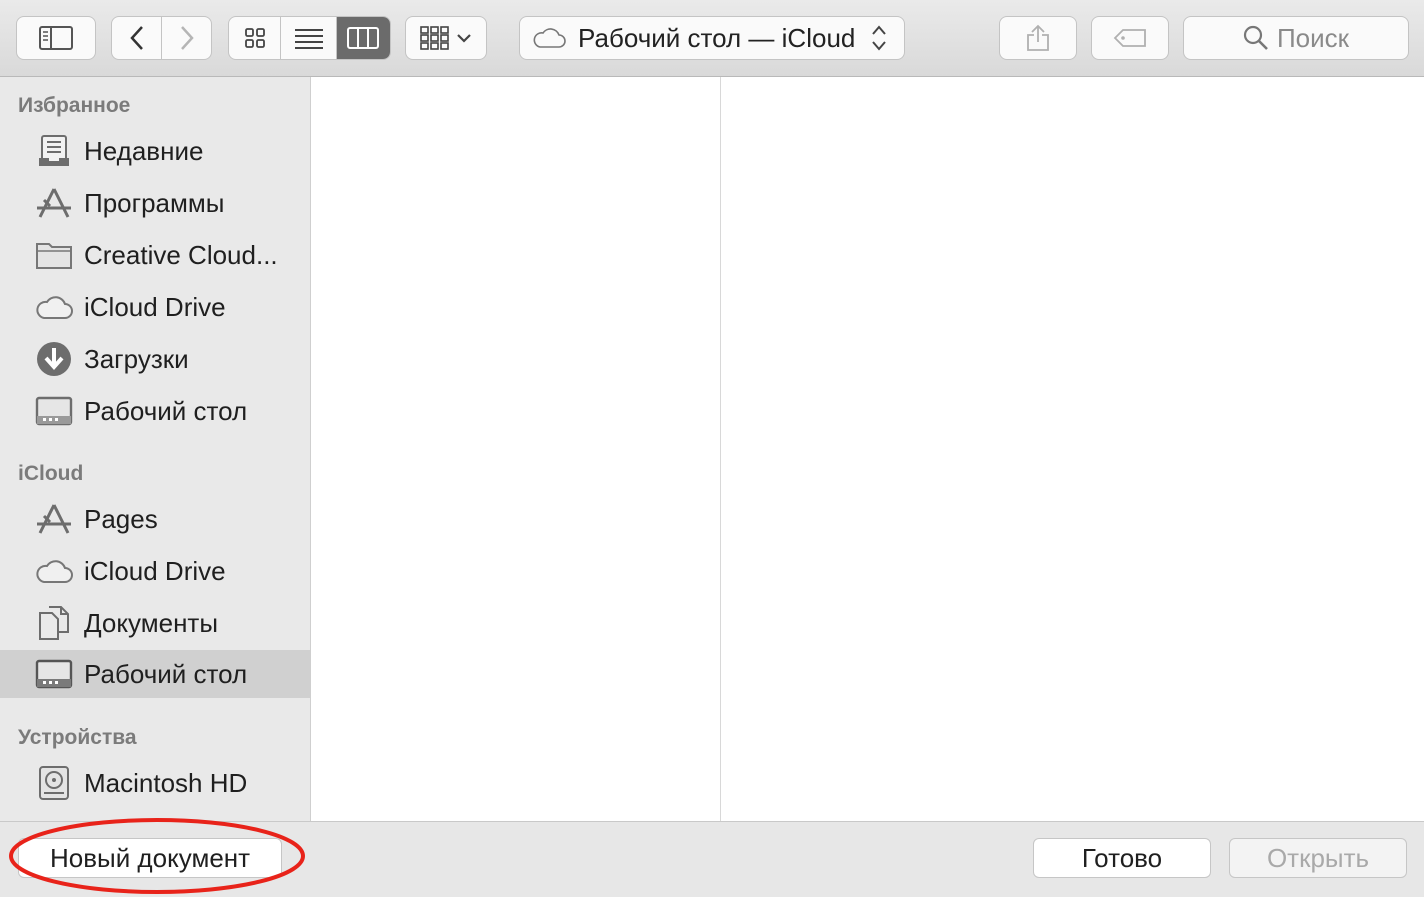  I want to click on tags-button, so click(1130, 38).